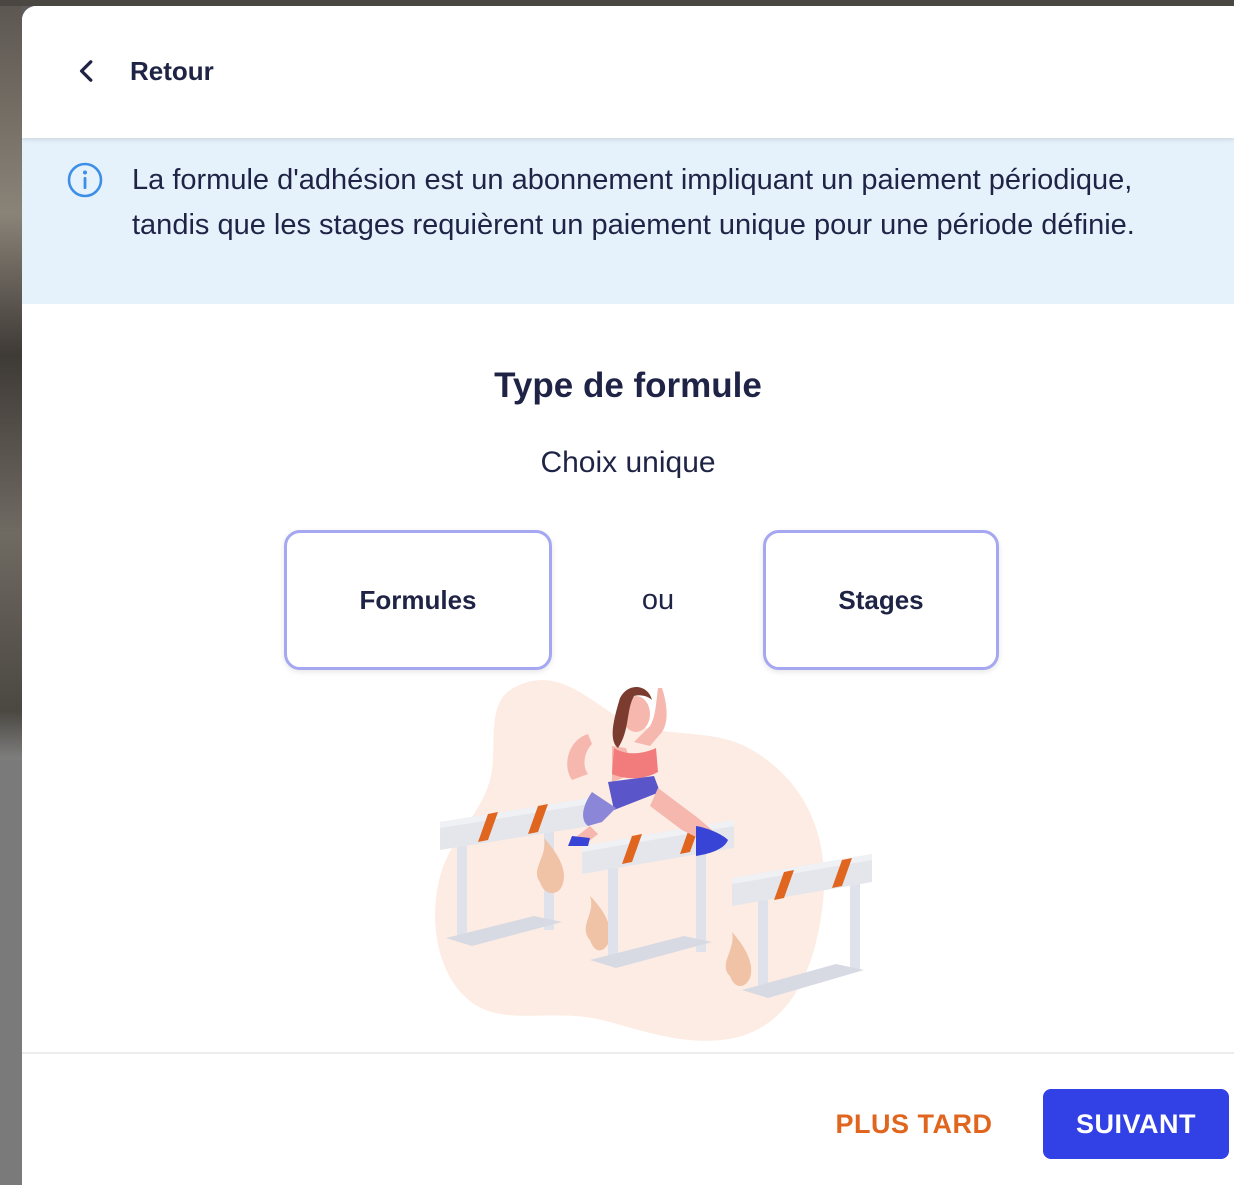  What do you see at coordinates (628, 72) in the screenshot?
I see `modal-header: Retour` at bounding box center [628, 72].